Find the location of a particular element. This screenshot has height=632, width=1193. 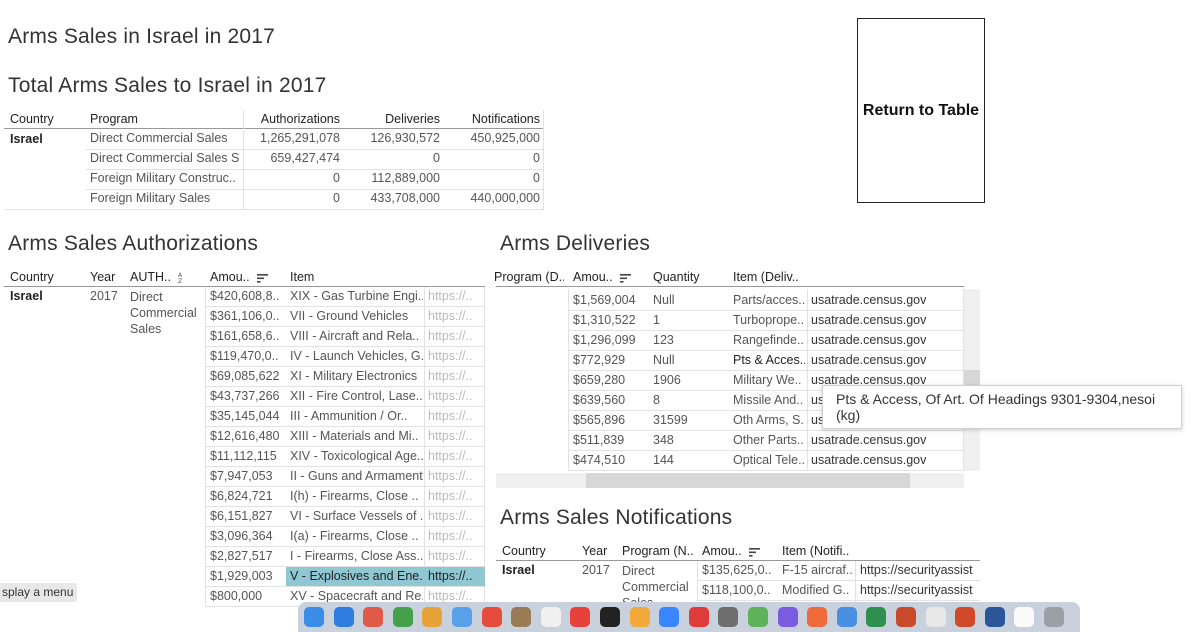

col-header-program: Program is located at coordinates (114, 119).